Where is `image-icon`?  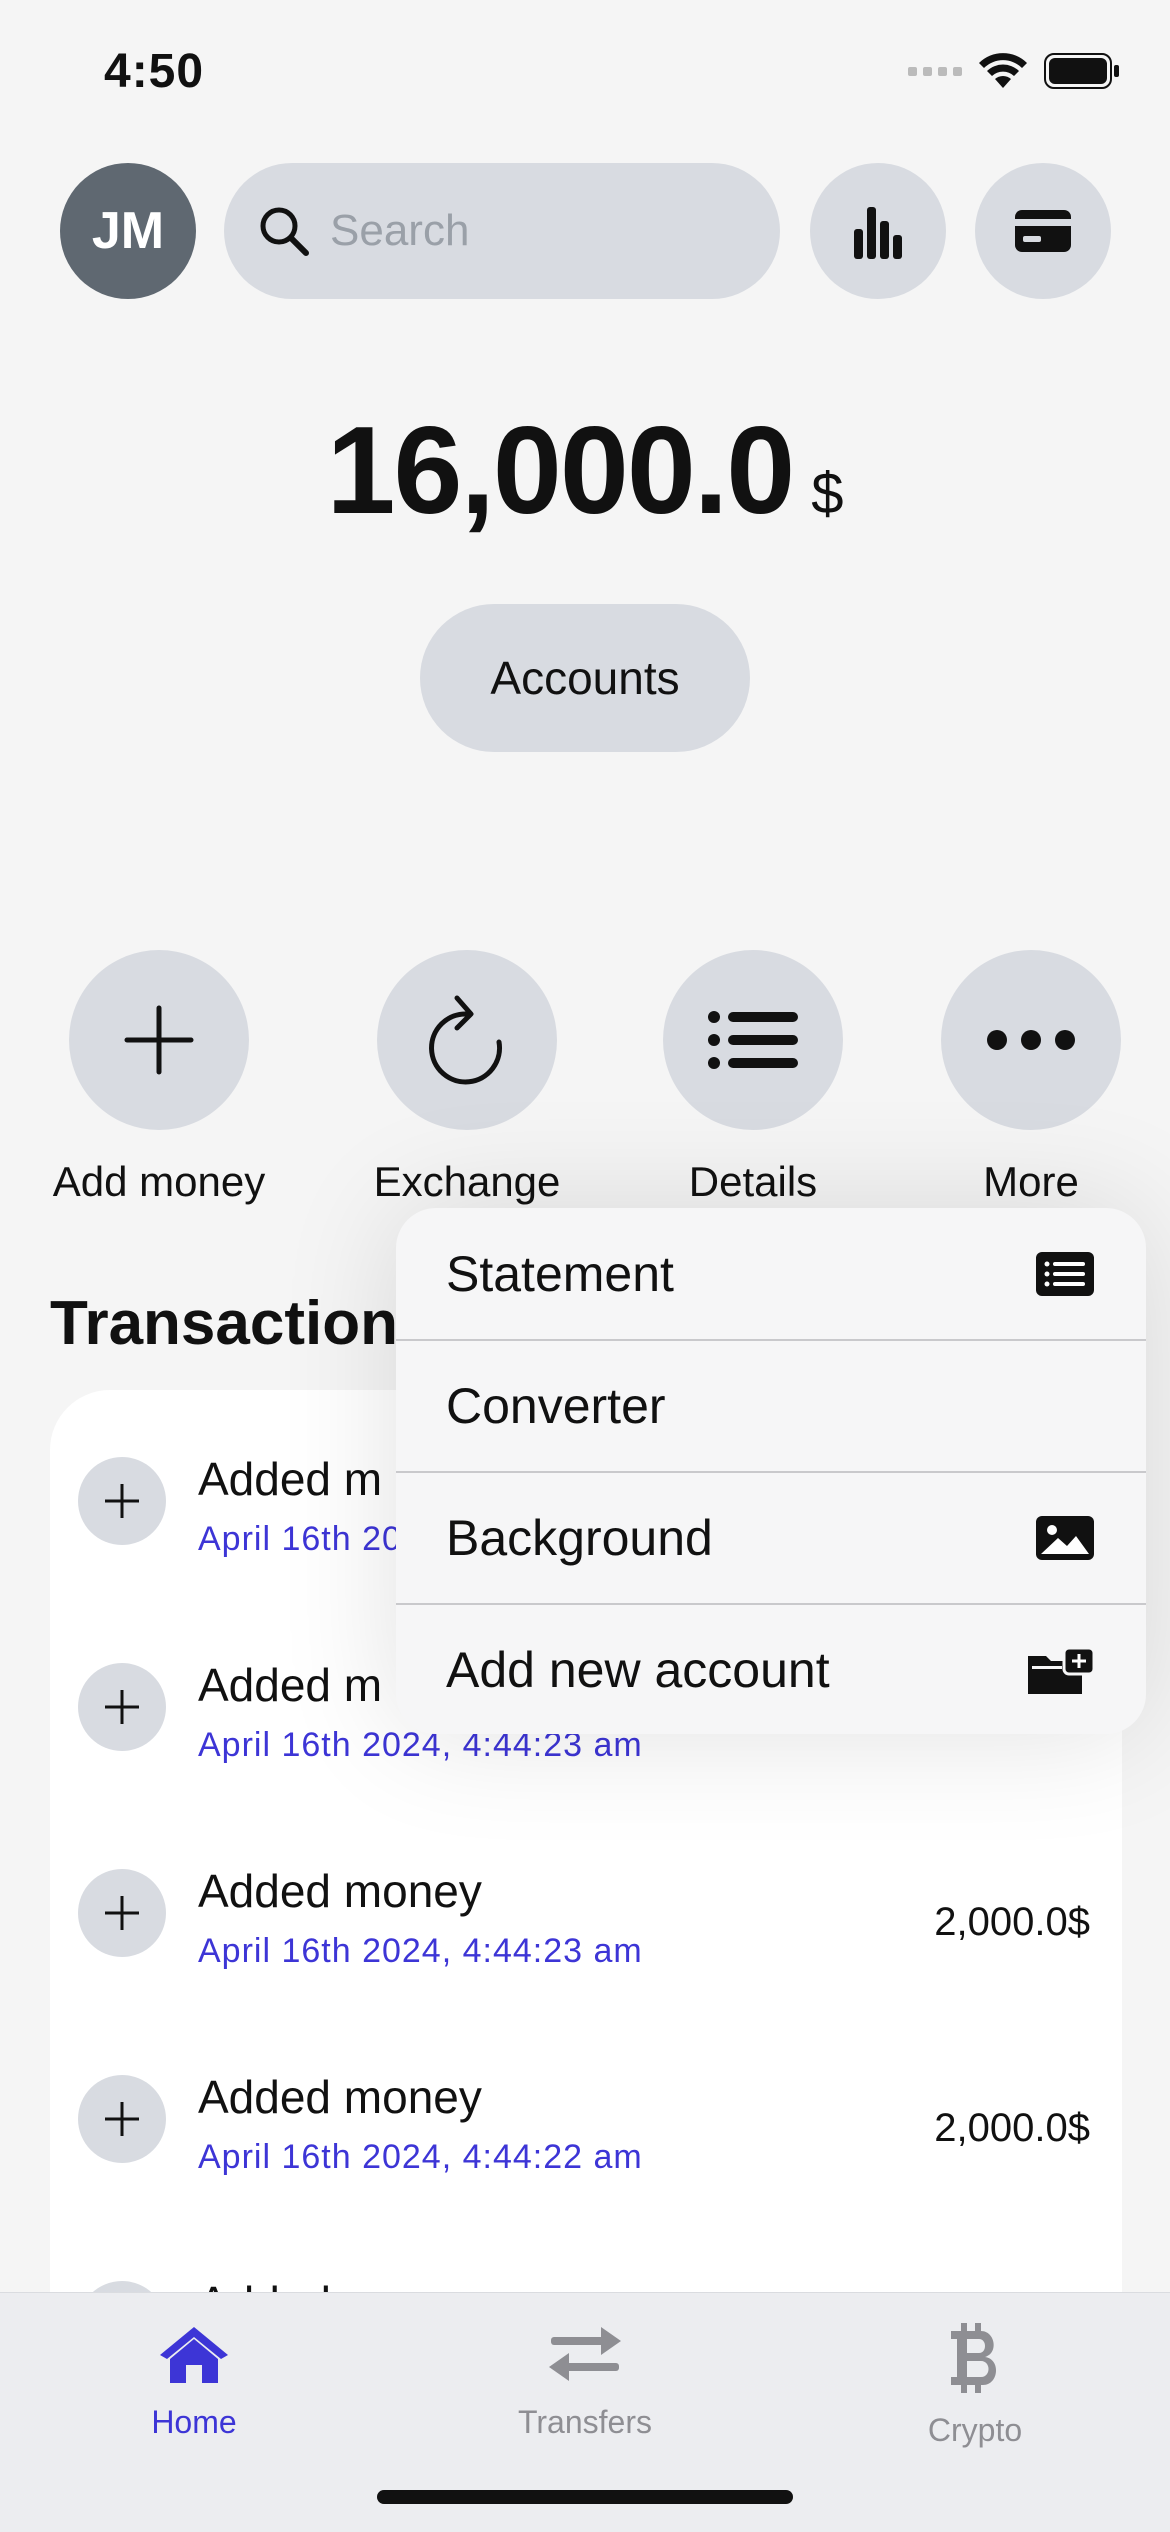
image-icon is located at coordinates (1065, 1538).